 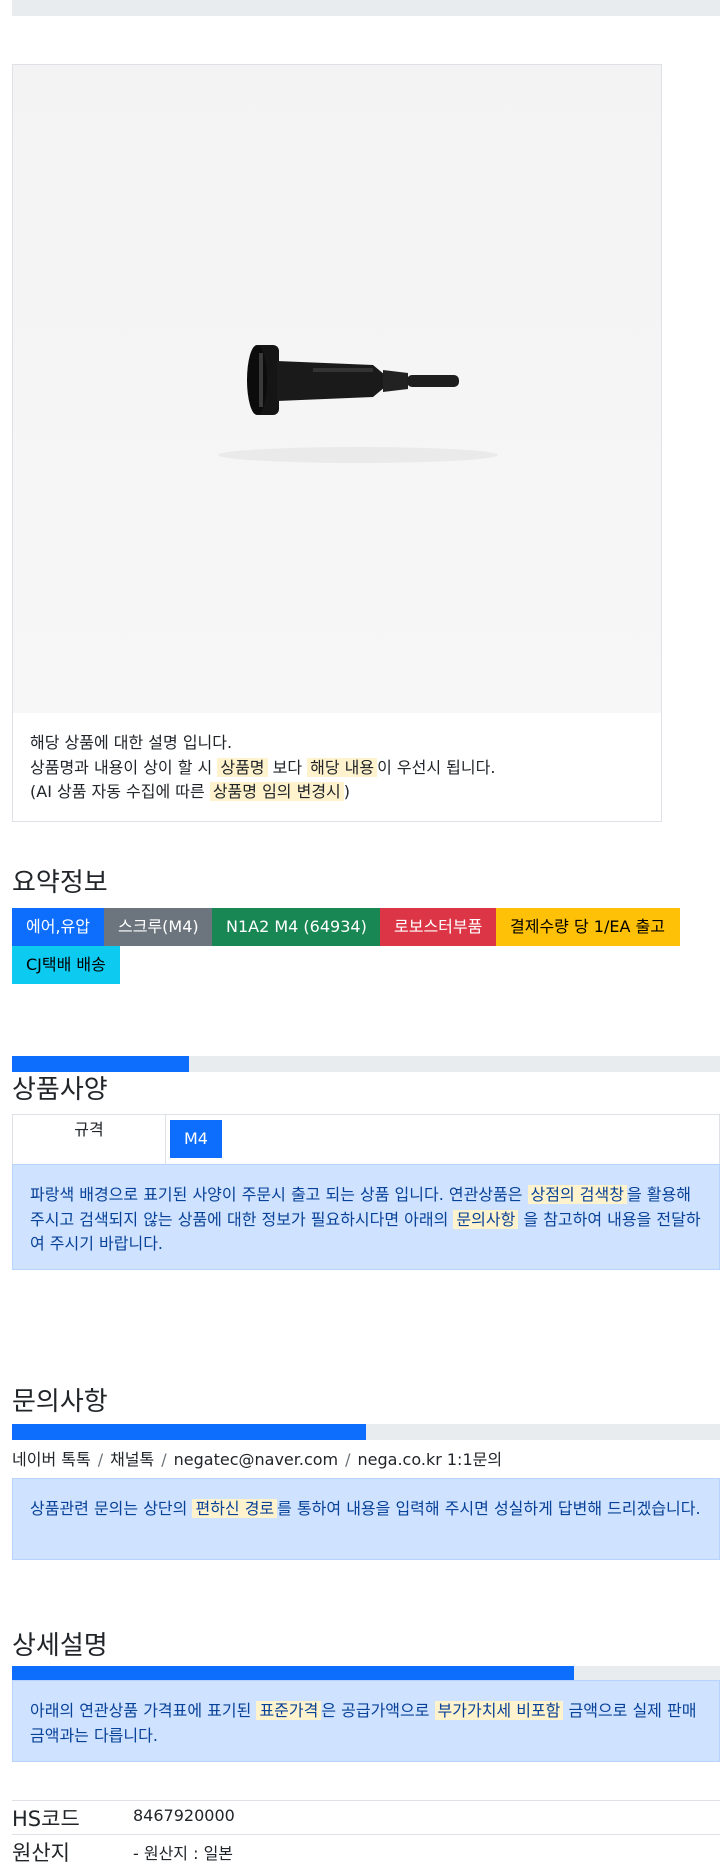 I want to click on origin-row: 원산지 - 원산지 : 일본, so click(x=366, y=1851).